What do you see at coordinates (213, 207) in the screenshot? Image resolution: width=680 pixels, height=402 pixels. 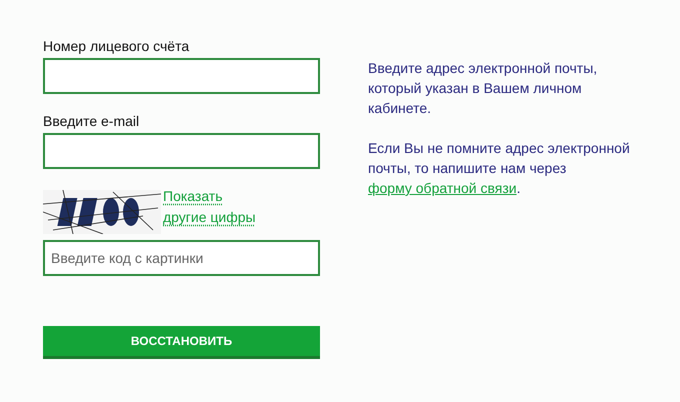 I see `refresh-captcha-link: Показать другие цифры` at bounding box center [213, 207].